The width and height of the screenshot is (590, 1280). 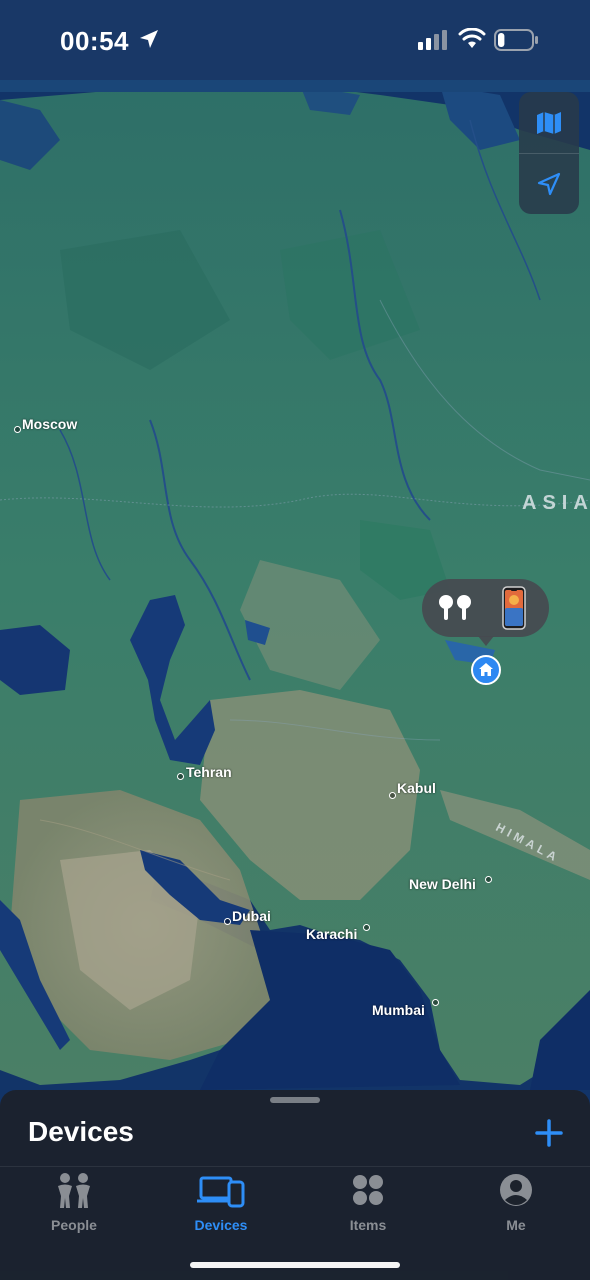 What do you see at coordinates (392, 795) in the screenshot?
I see `city-marker-kabul` at bounding box center [392, 795].